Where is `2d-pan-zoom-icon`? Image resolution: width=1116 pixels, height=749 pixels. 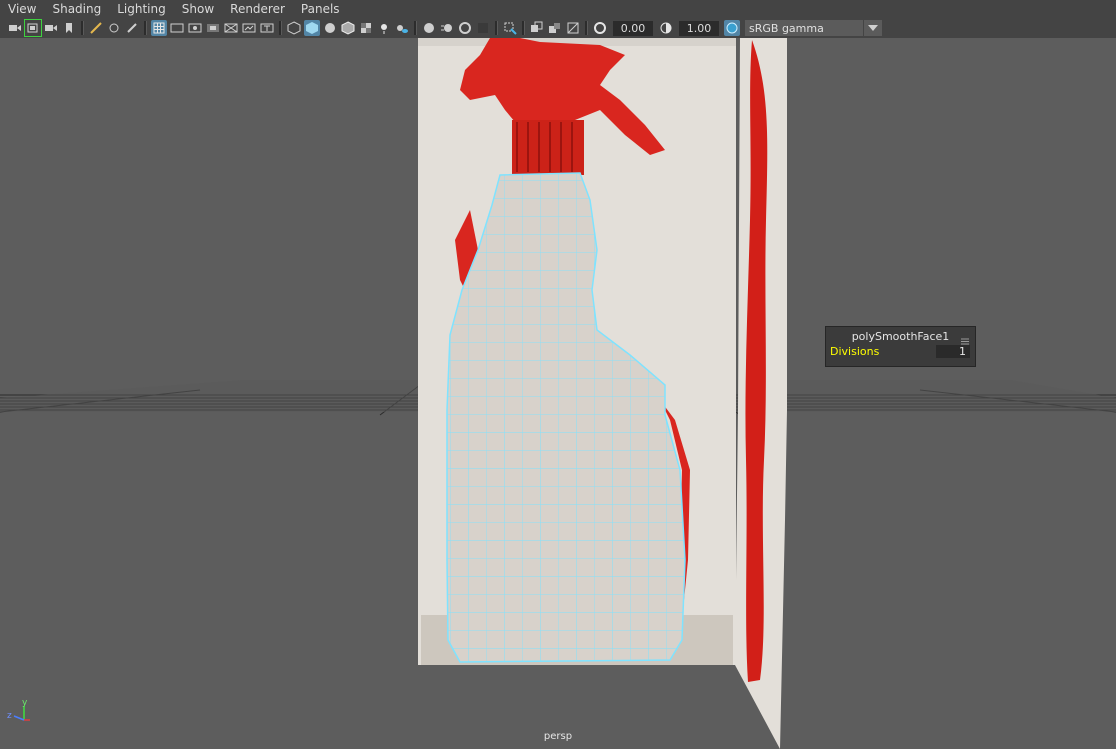 2d-pan-zoom-icon is located at coordinates (114, 28).